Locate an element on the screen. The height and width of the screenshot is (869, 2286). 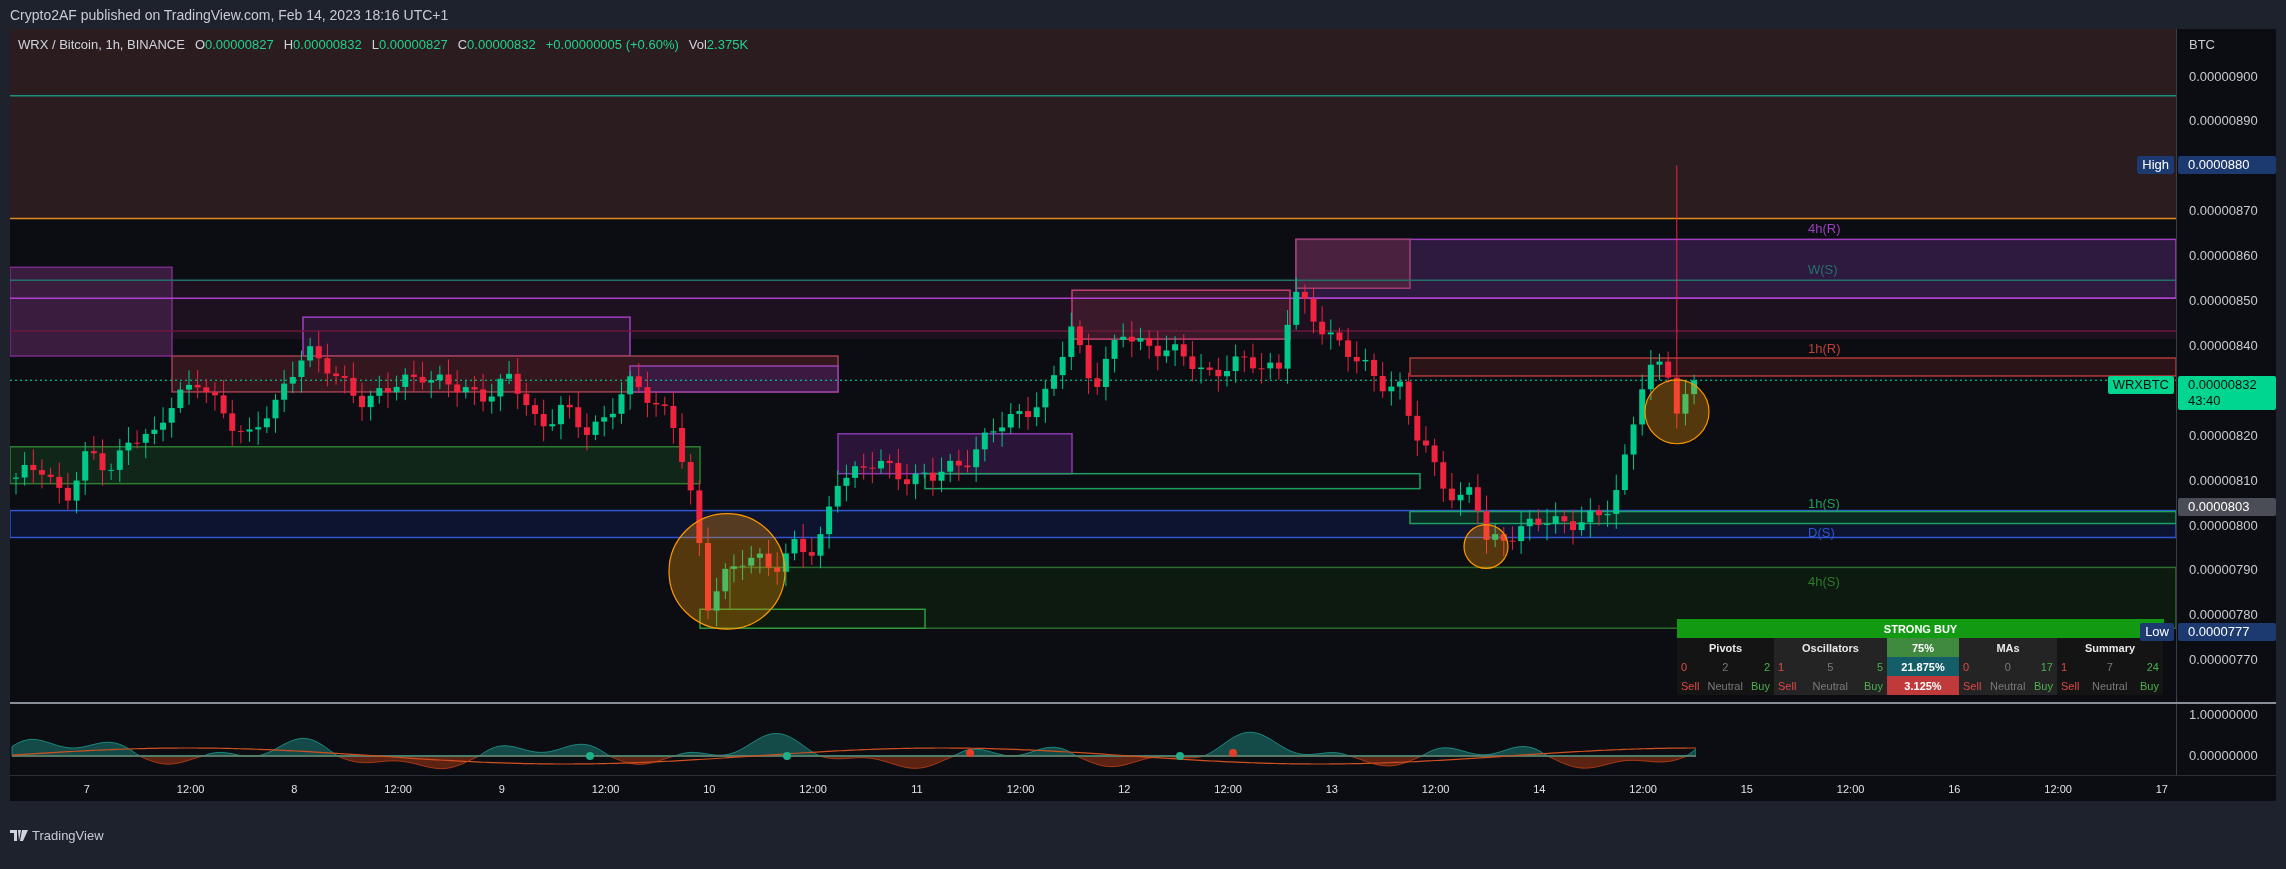
level-label: 1h(S) is located at coordinates (1824, 504).